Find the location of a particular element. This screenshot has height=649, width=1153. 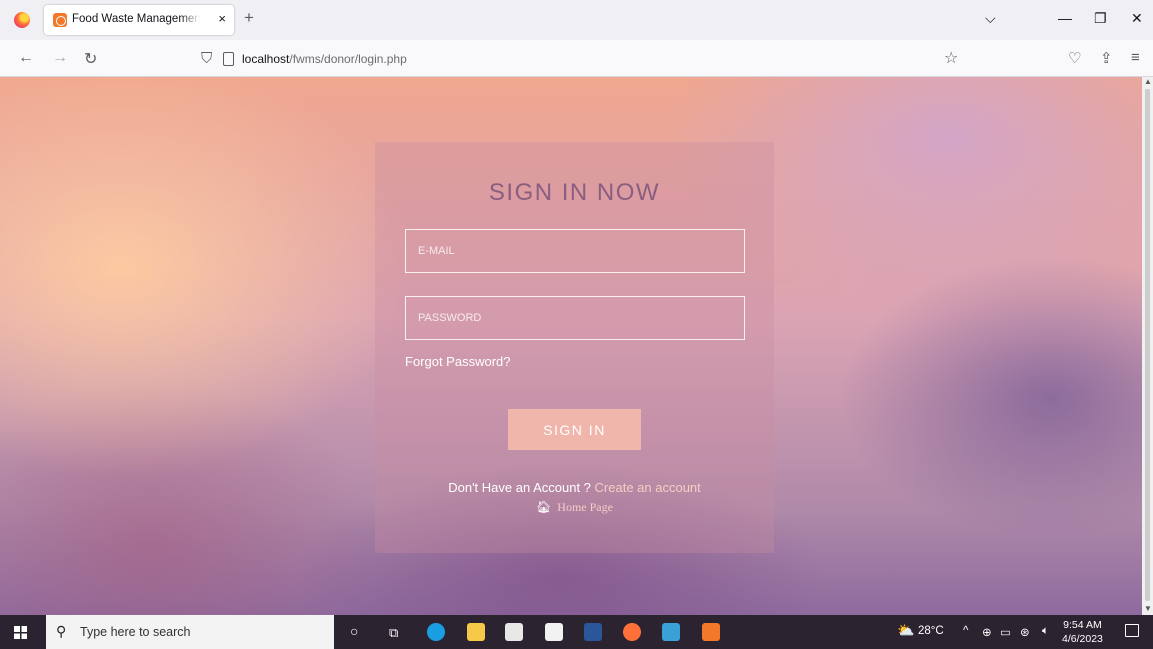

battery-icon: ▭ is located at coordinates (1005, 632).